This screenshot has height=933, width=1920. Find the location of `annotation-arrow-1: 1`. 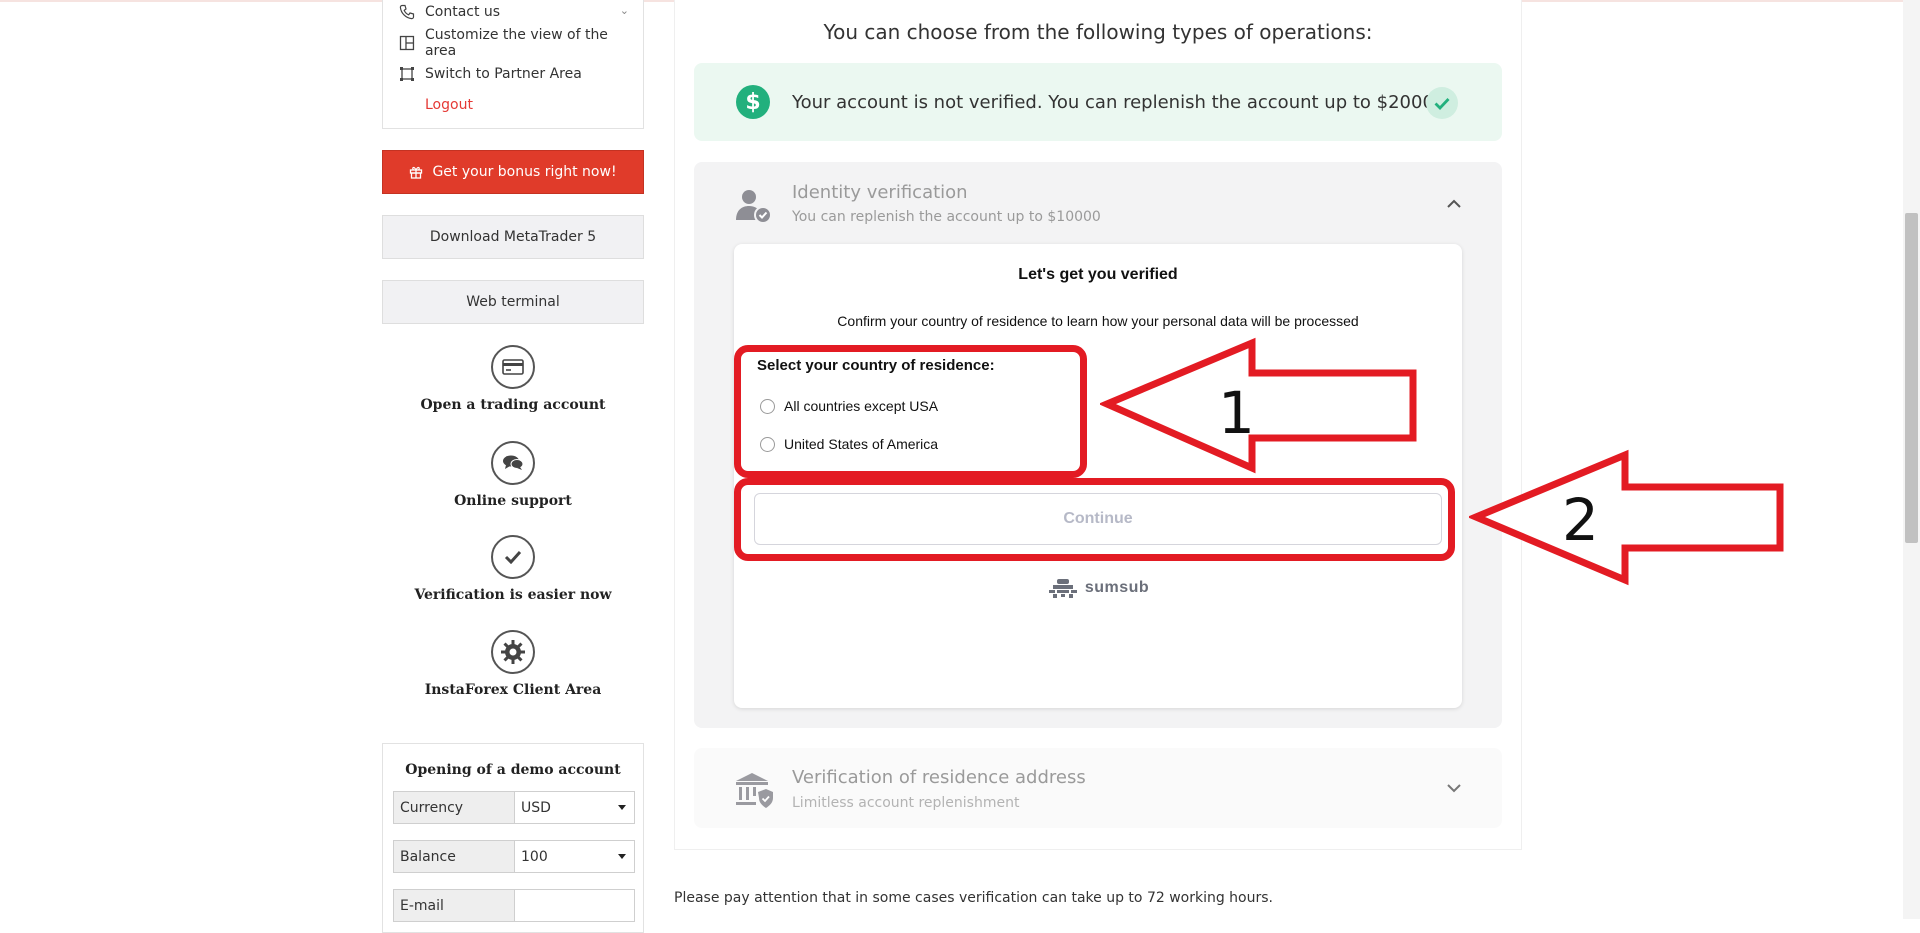

annotation-arrow-1: 1 is located at coordinates (1258, 405).